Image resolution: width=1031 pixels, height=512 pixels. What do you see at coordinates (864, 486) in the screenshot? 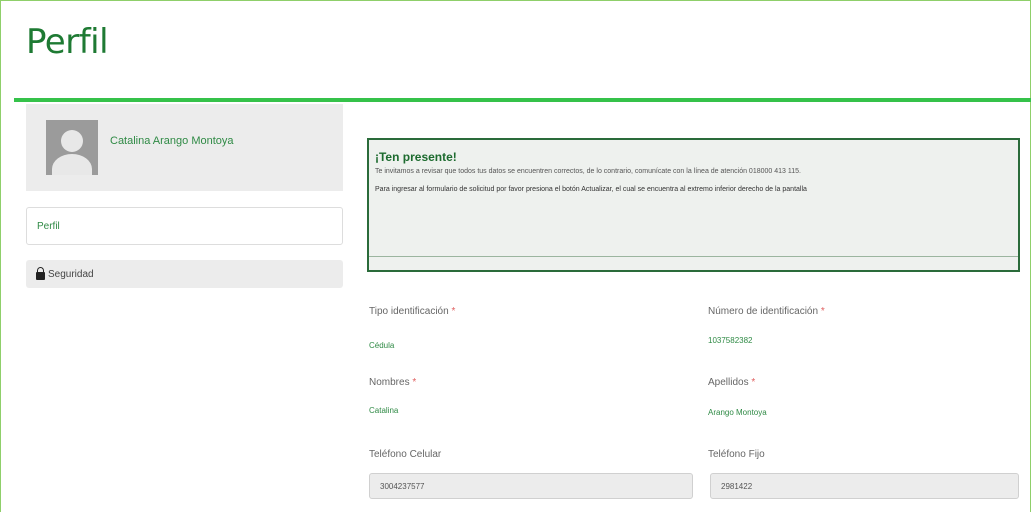
I see `telefono-fijo-input` at bounding box center [864, 486].